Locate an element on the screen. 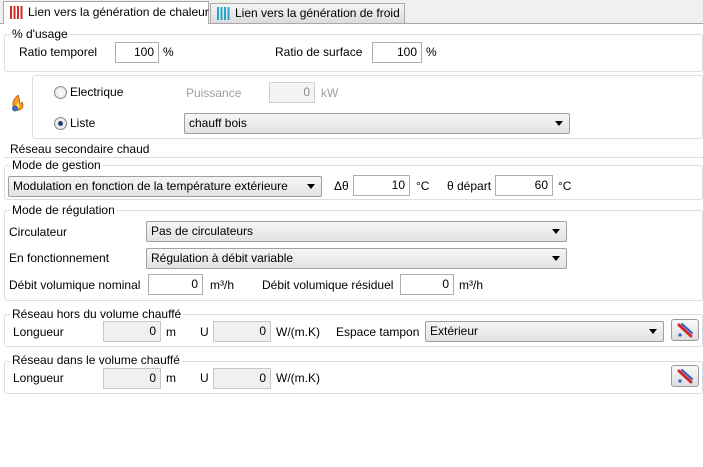 The height and width of the screenshot is (467, 703). debit-nominal-unit: m³/h is located at coordinates (222, 285).